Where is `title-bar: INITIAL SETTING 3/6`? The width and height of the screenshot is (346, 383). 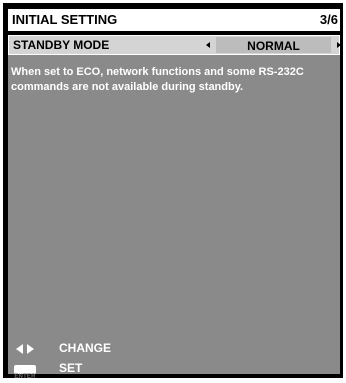 title-bar: INITIAL SETTING 3/6 is located at coordinates (174, 20).